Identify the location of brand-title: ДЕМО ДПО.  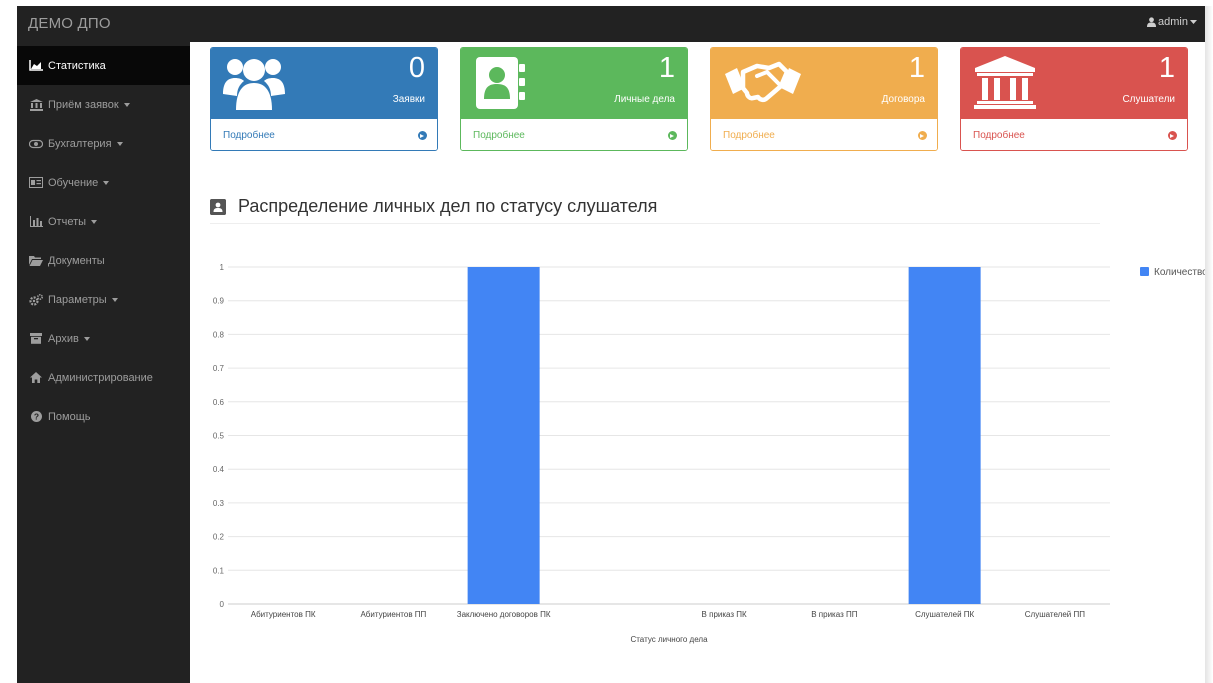
(69, 23).